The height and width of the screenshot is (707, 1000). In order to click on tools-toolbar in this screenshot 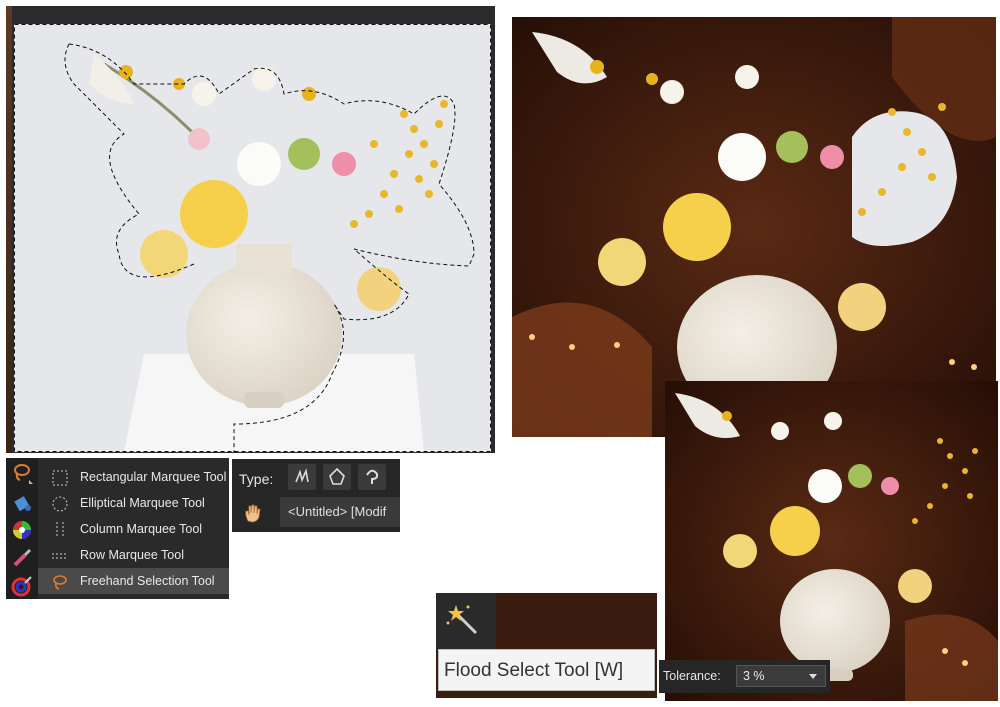, I will do `click(22, 528)`.